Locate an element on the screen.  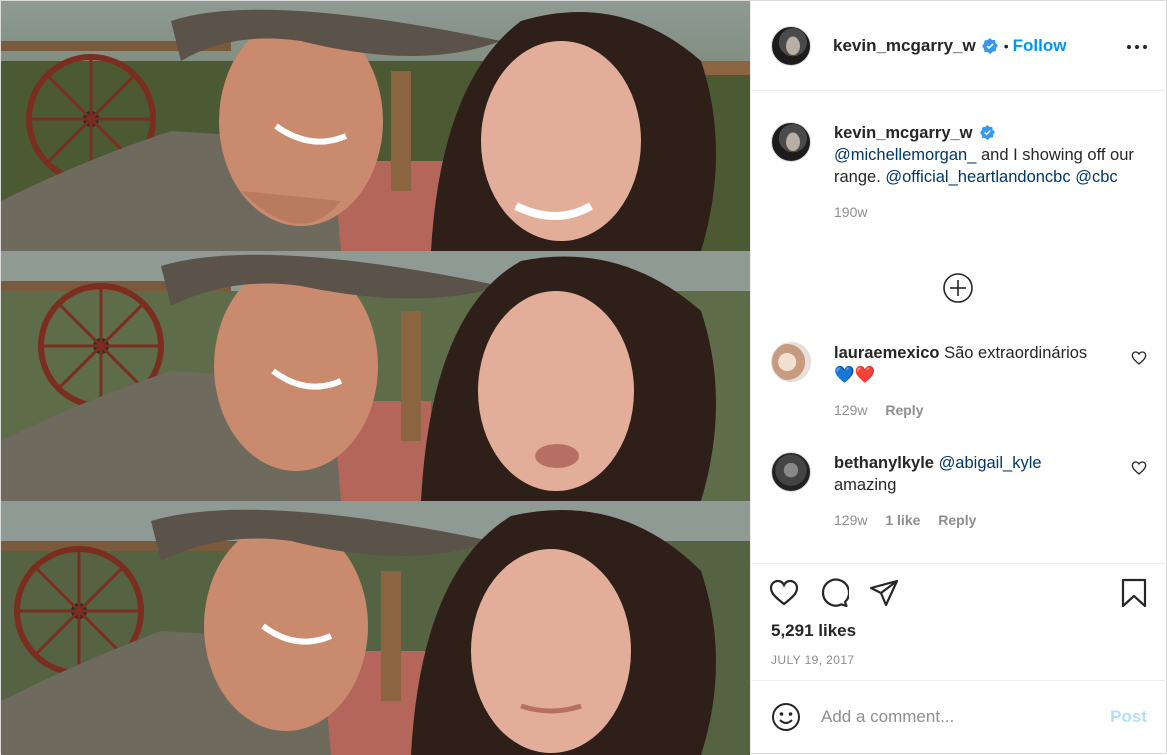
comment-body: São extraordinários is located at coordinates (1016, 353).